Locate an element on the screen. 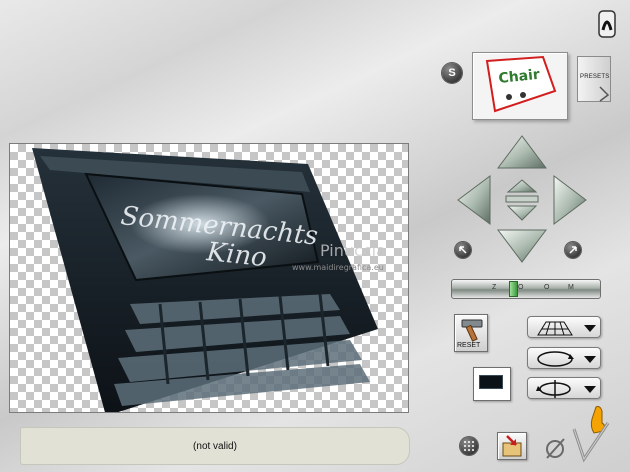  load-file-button is located at coordinates (512, 446).